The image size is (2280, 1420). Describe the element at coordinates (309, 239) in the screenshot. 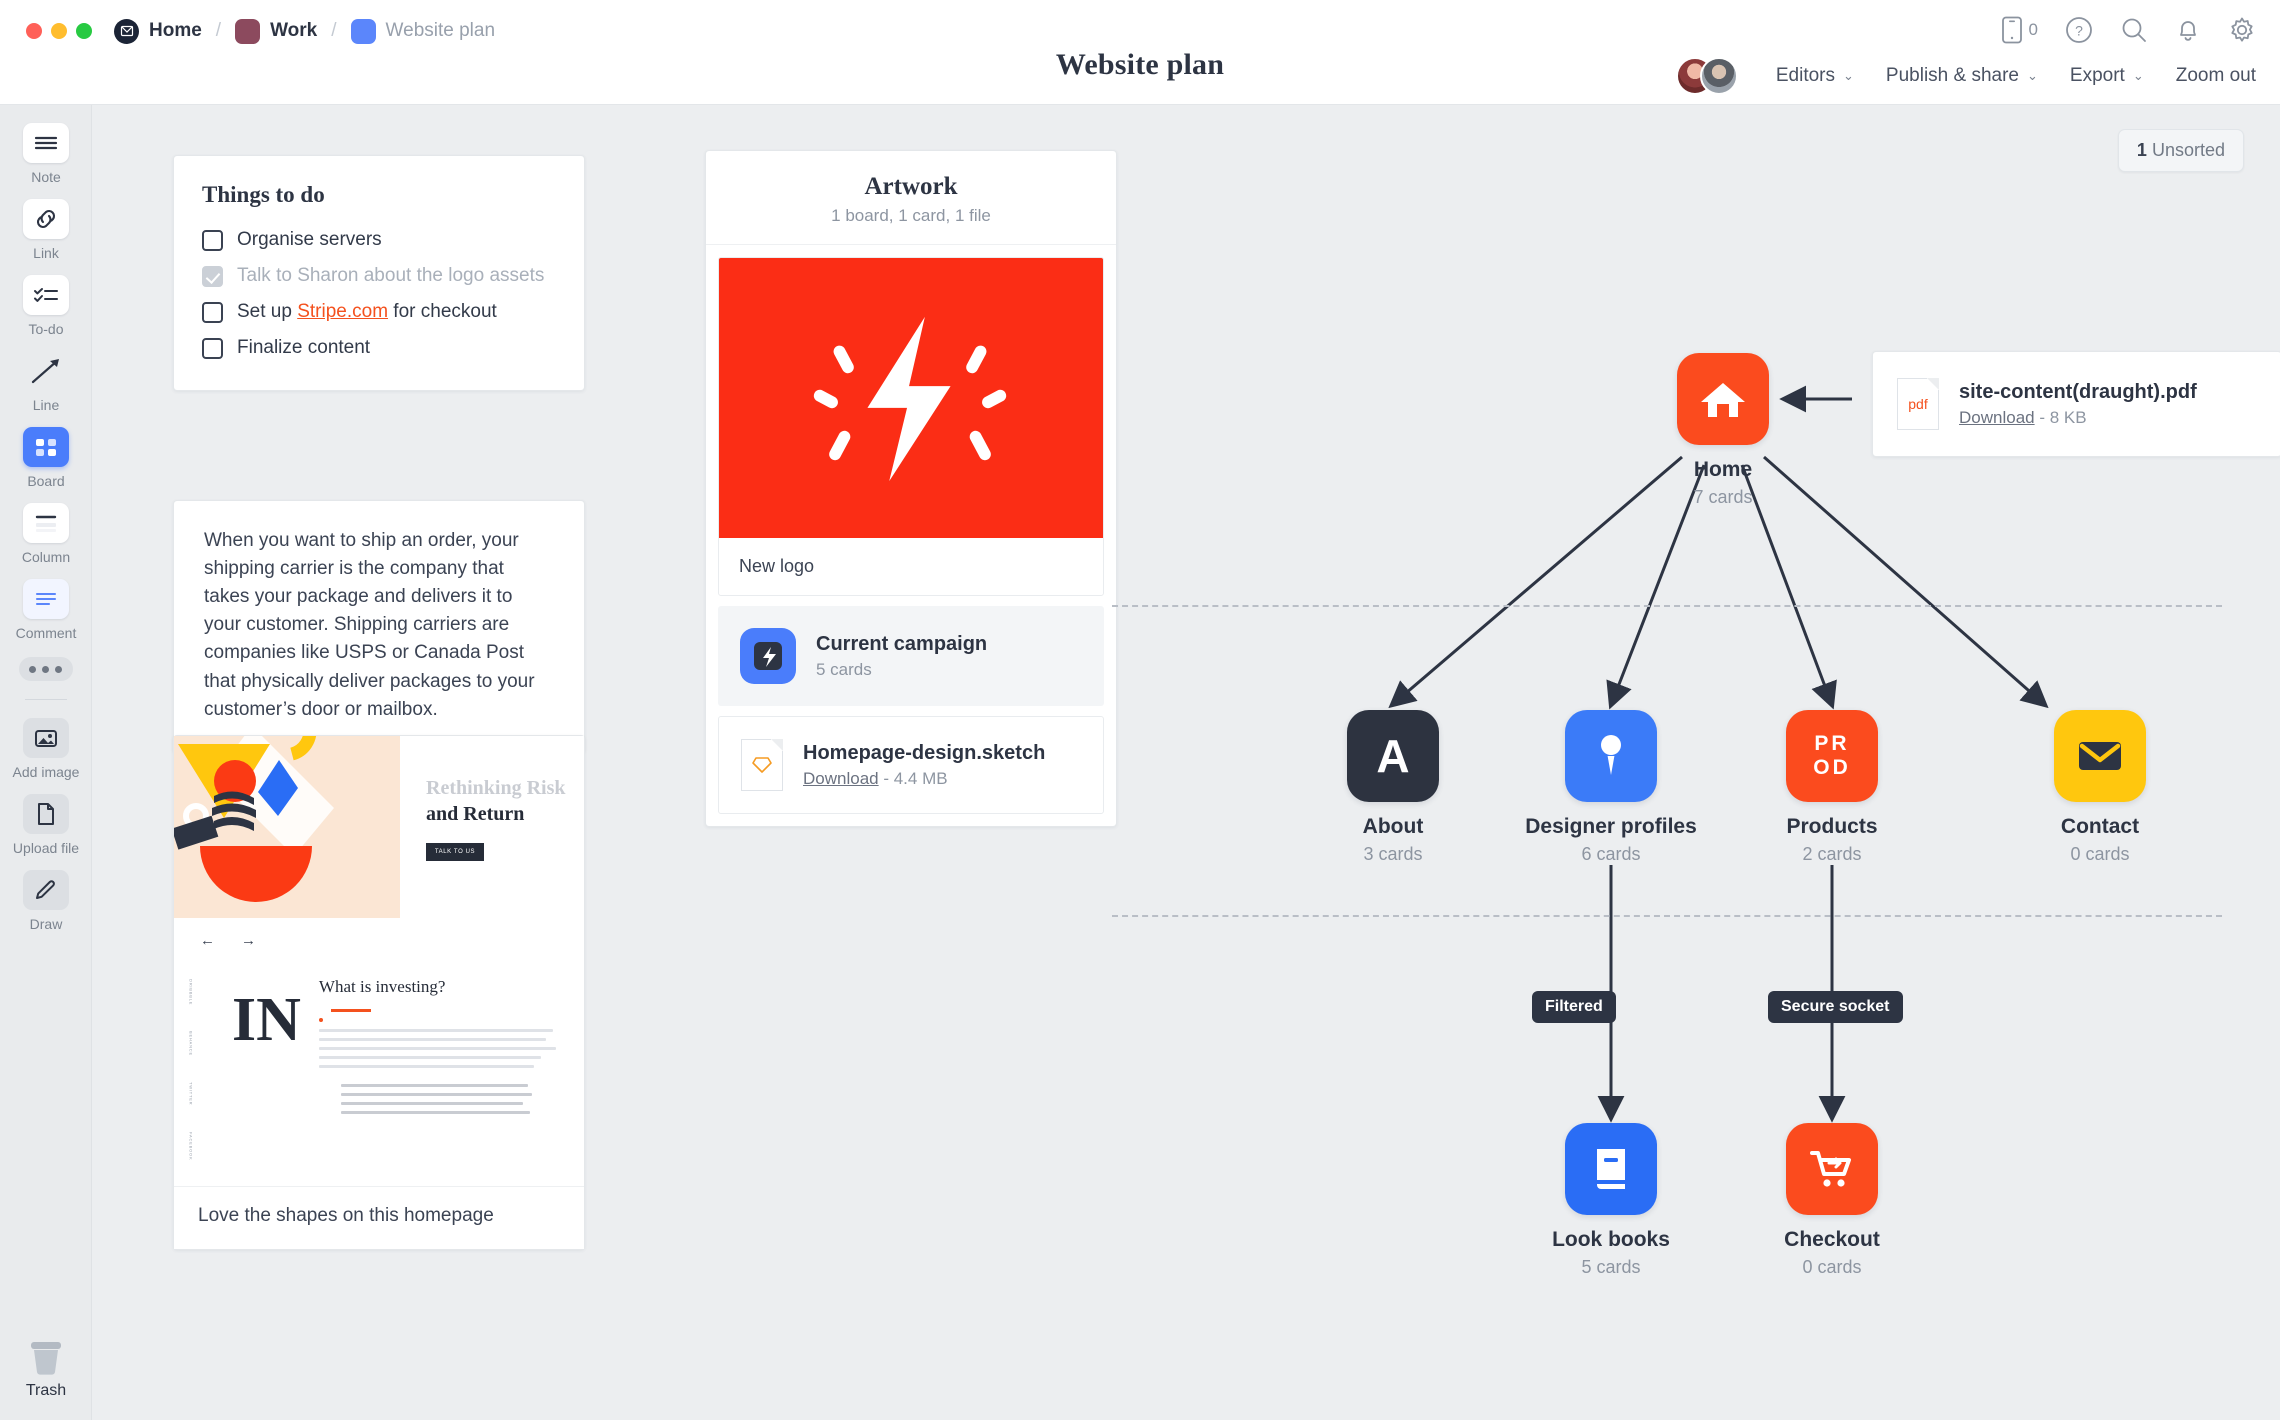

I see `todo-item-label: Organise servers` at that location.